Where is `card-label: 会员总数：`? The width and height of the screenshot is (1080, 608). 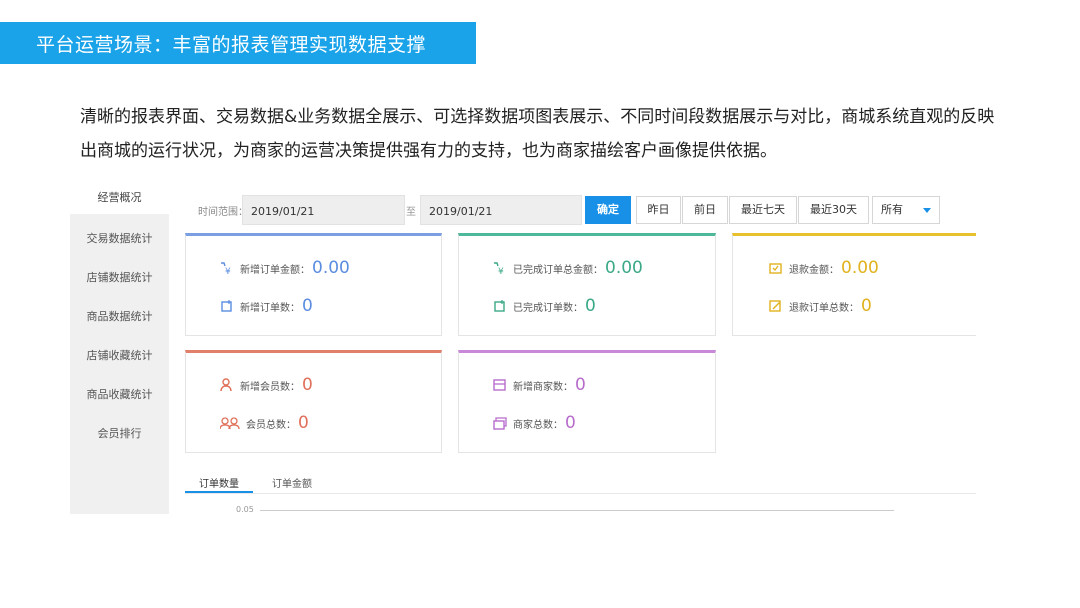
card-label: 会员总数： is located at coordinates (271, 425).